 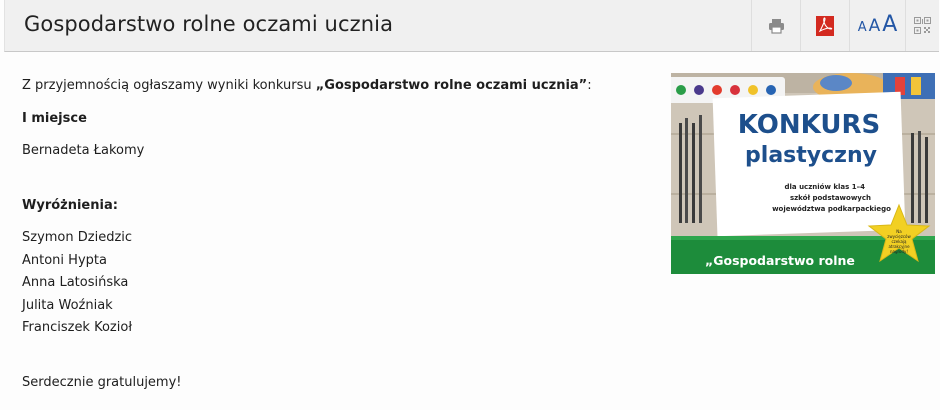 What do you see at coordinates (64, 260) in the screenshot?
I see `honor-name: Antoni Hypta` at bounding box center [64, 260].